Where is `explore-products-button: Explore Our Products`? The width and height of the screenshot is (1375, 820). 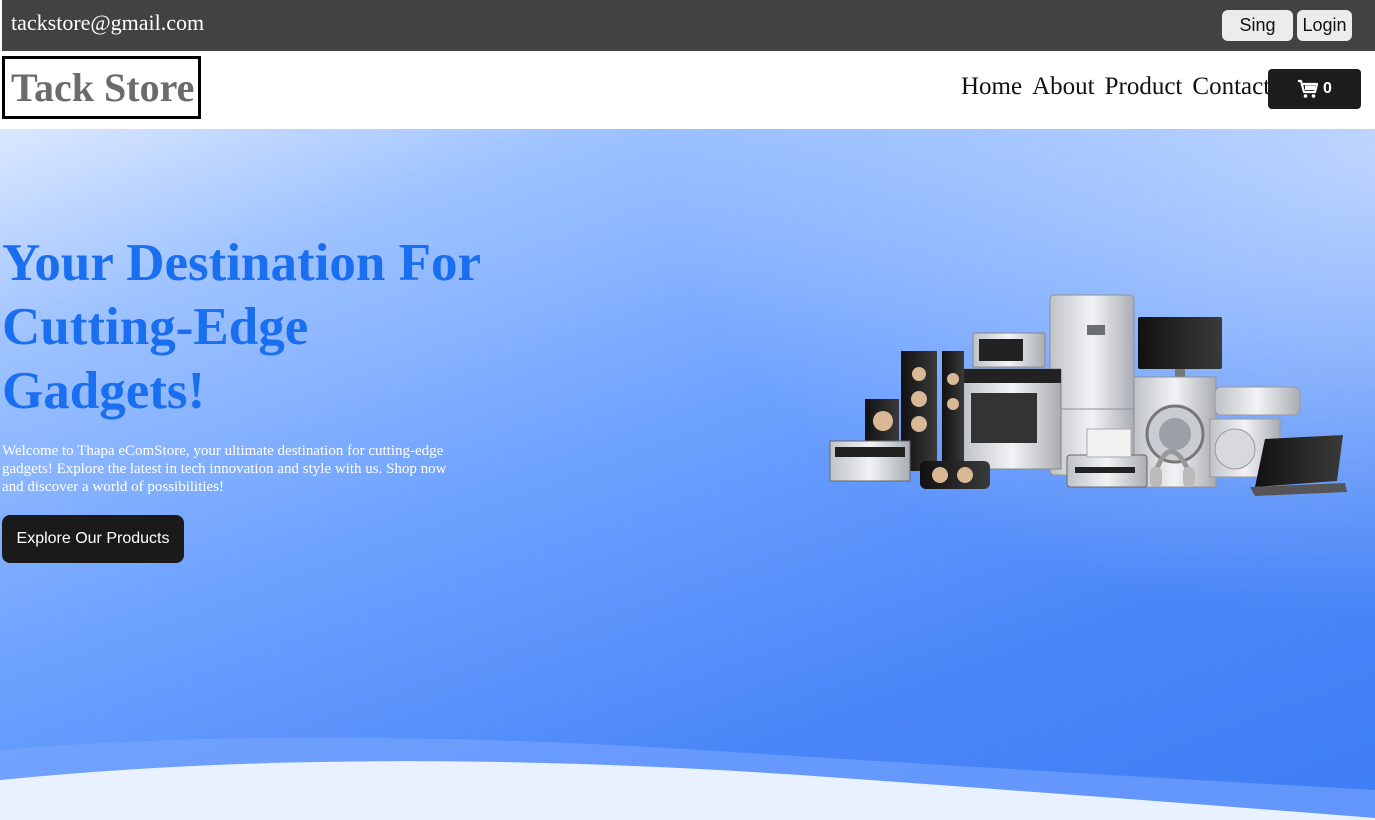
explore-products-button: Explore Our Products is located at coordinates (93, 539).